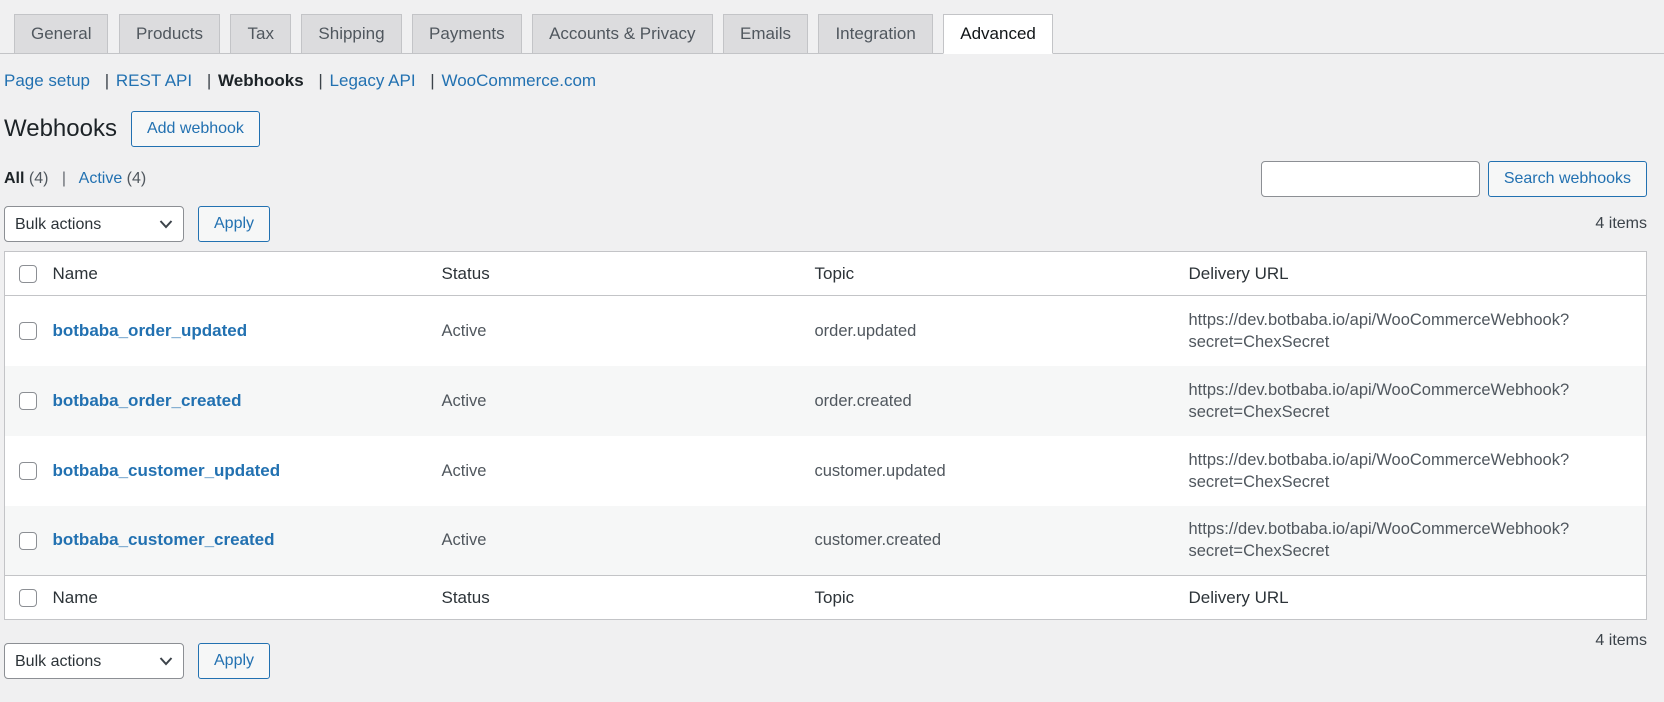 The image size is (1664, 702). What do you see at coordinates (467, 34) in the screenshot?
I see `settings-tab: Payments` at bounding box center [467, 34].